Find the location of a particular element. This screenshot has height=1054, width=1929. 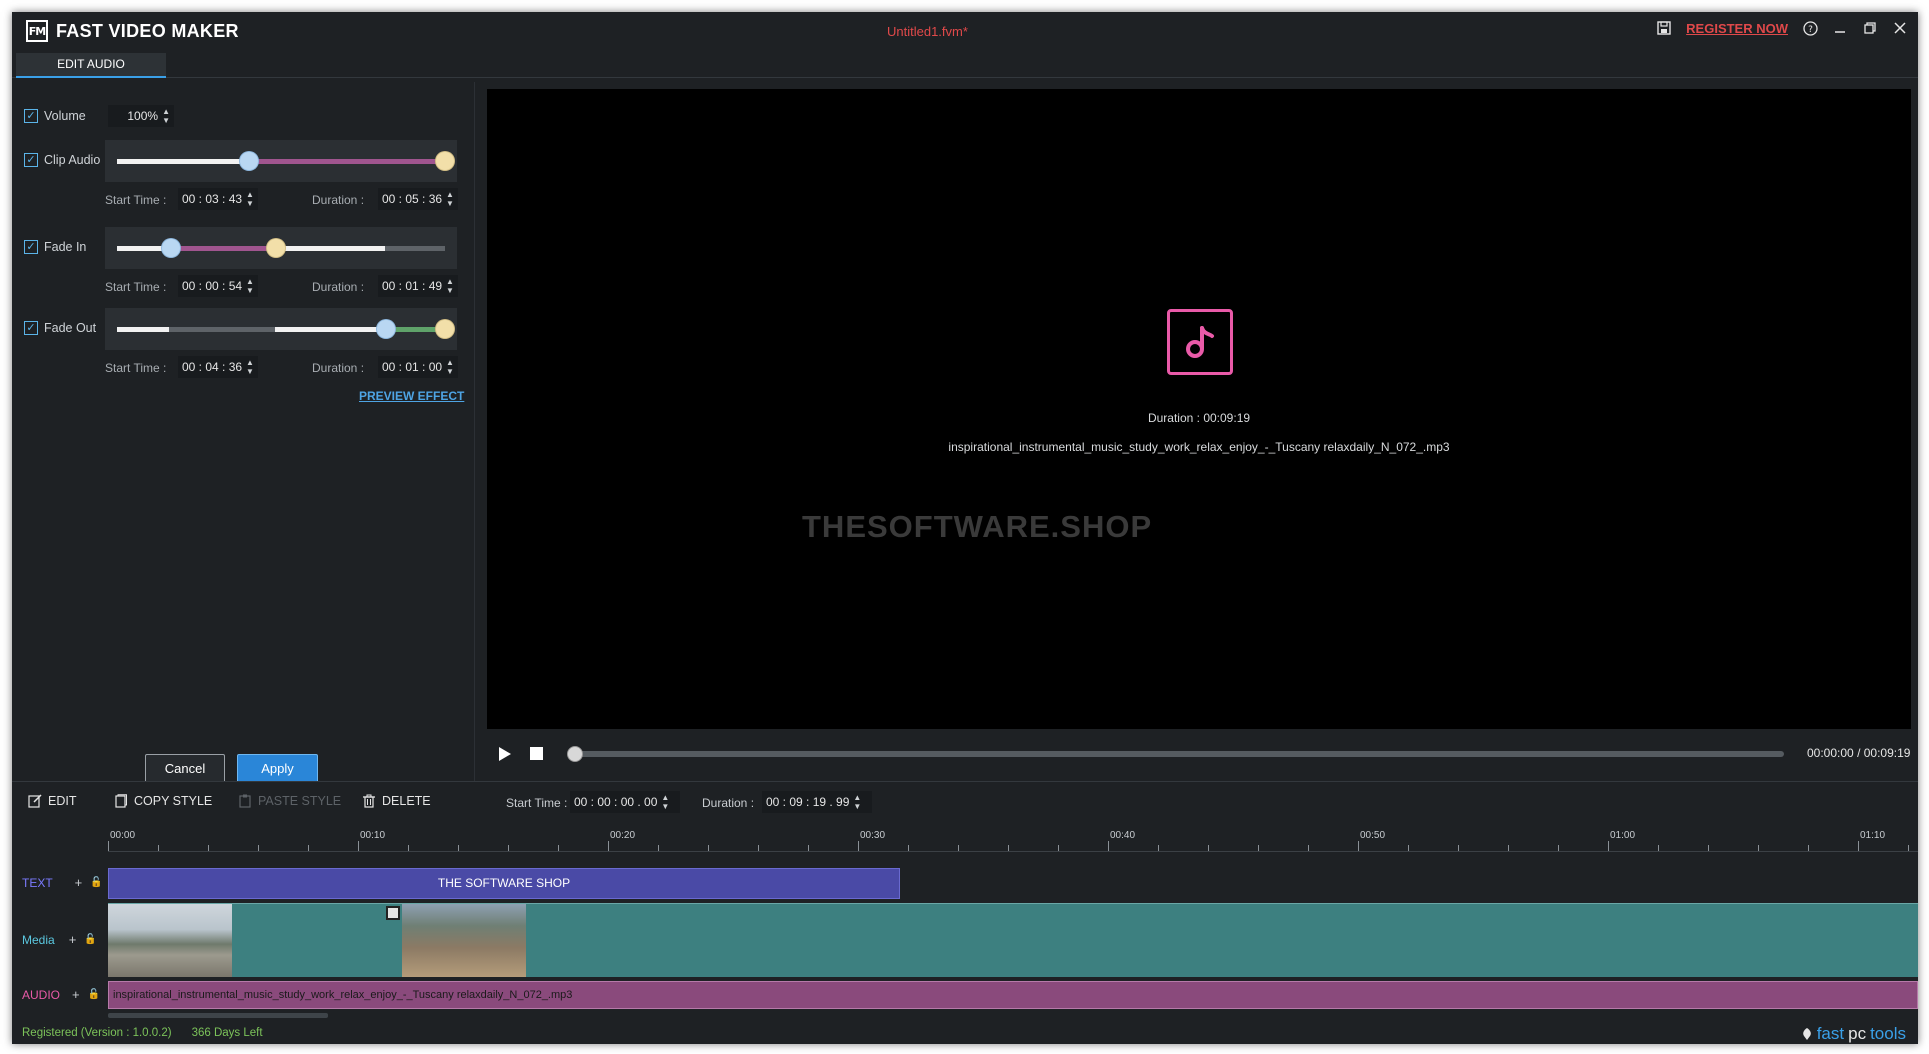

stop-icon is located at coordinates (536, 753).